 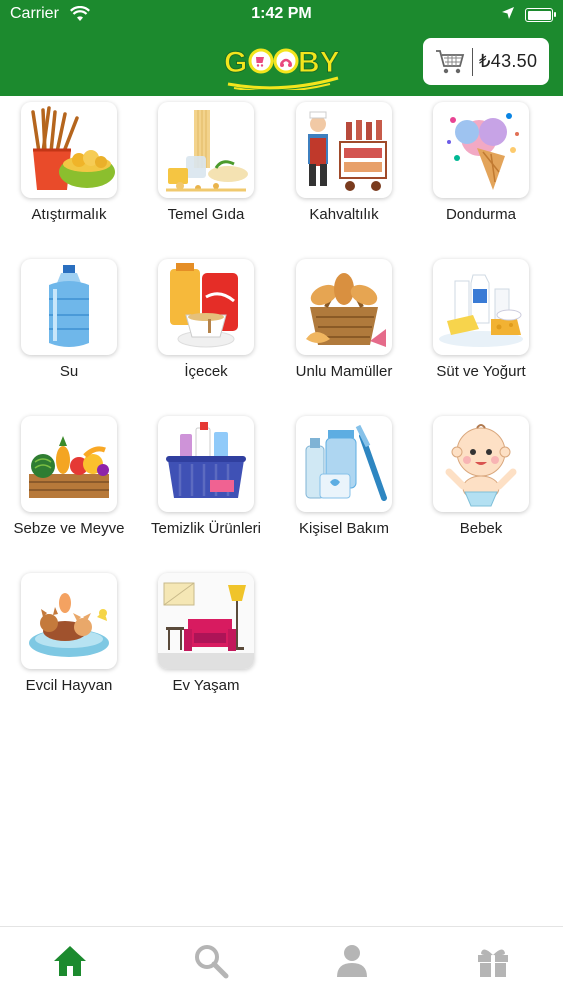 I want to click on tab-home, so click(x=70, y=963).